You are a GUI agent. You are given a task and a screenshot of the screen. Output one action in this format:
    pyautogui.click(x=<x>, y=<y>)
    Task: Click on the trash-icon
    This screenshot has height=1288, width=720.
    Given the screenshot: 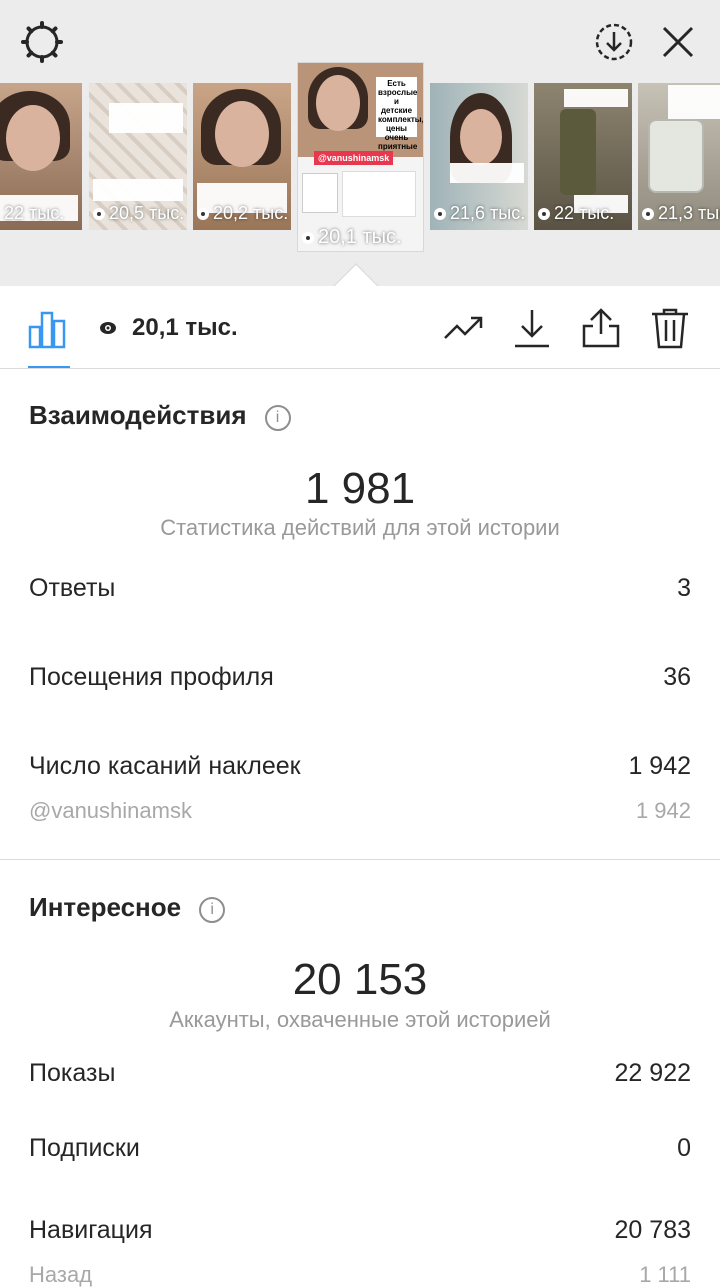 What is the action you would take?
    pyautogui.click(x=670, y=328)
    